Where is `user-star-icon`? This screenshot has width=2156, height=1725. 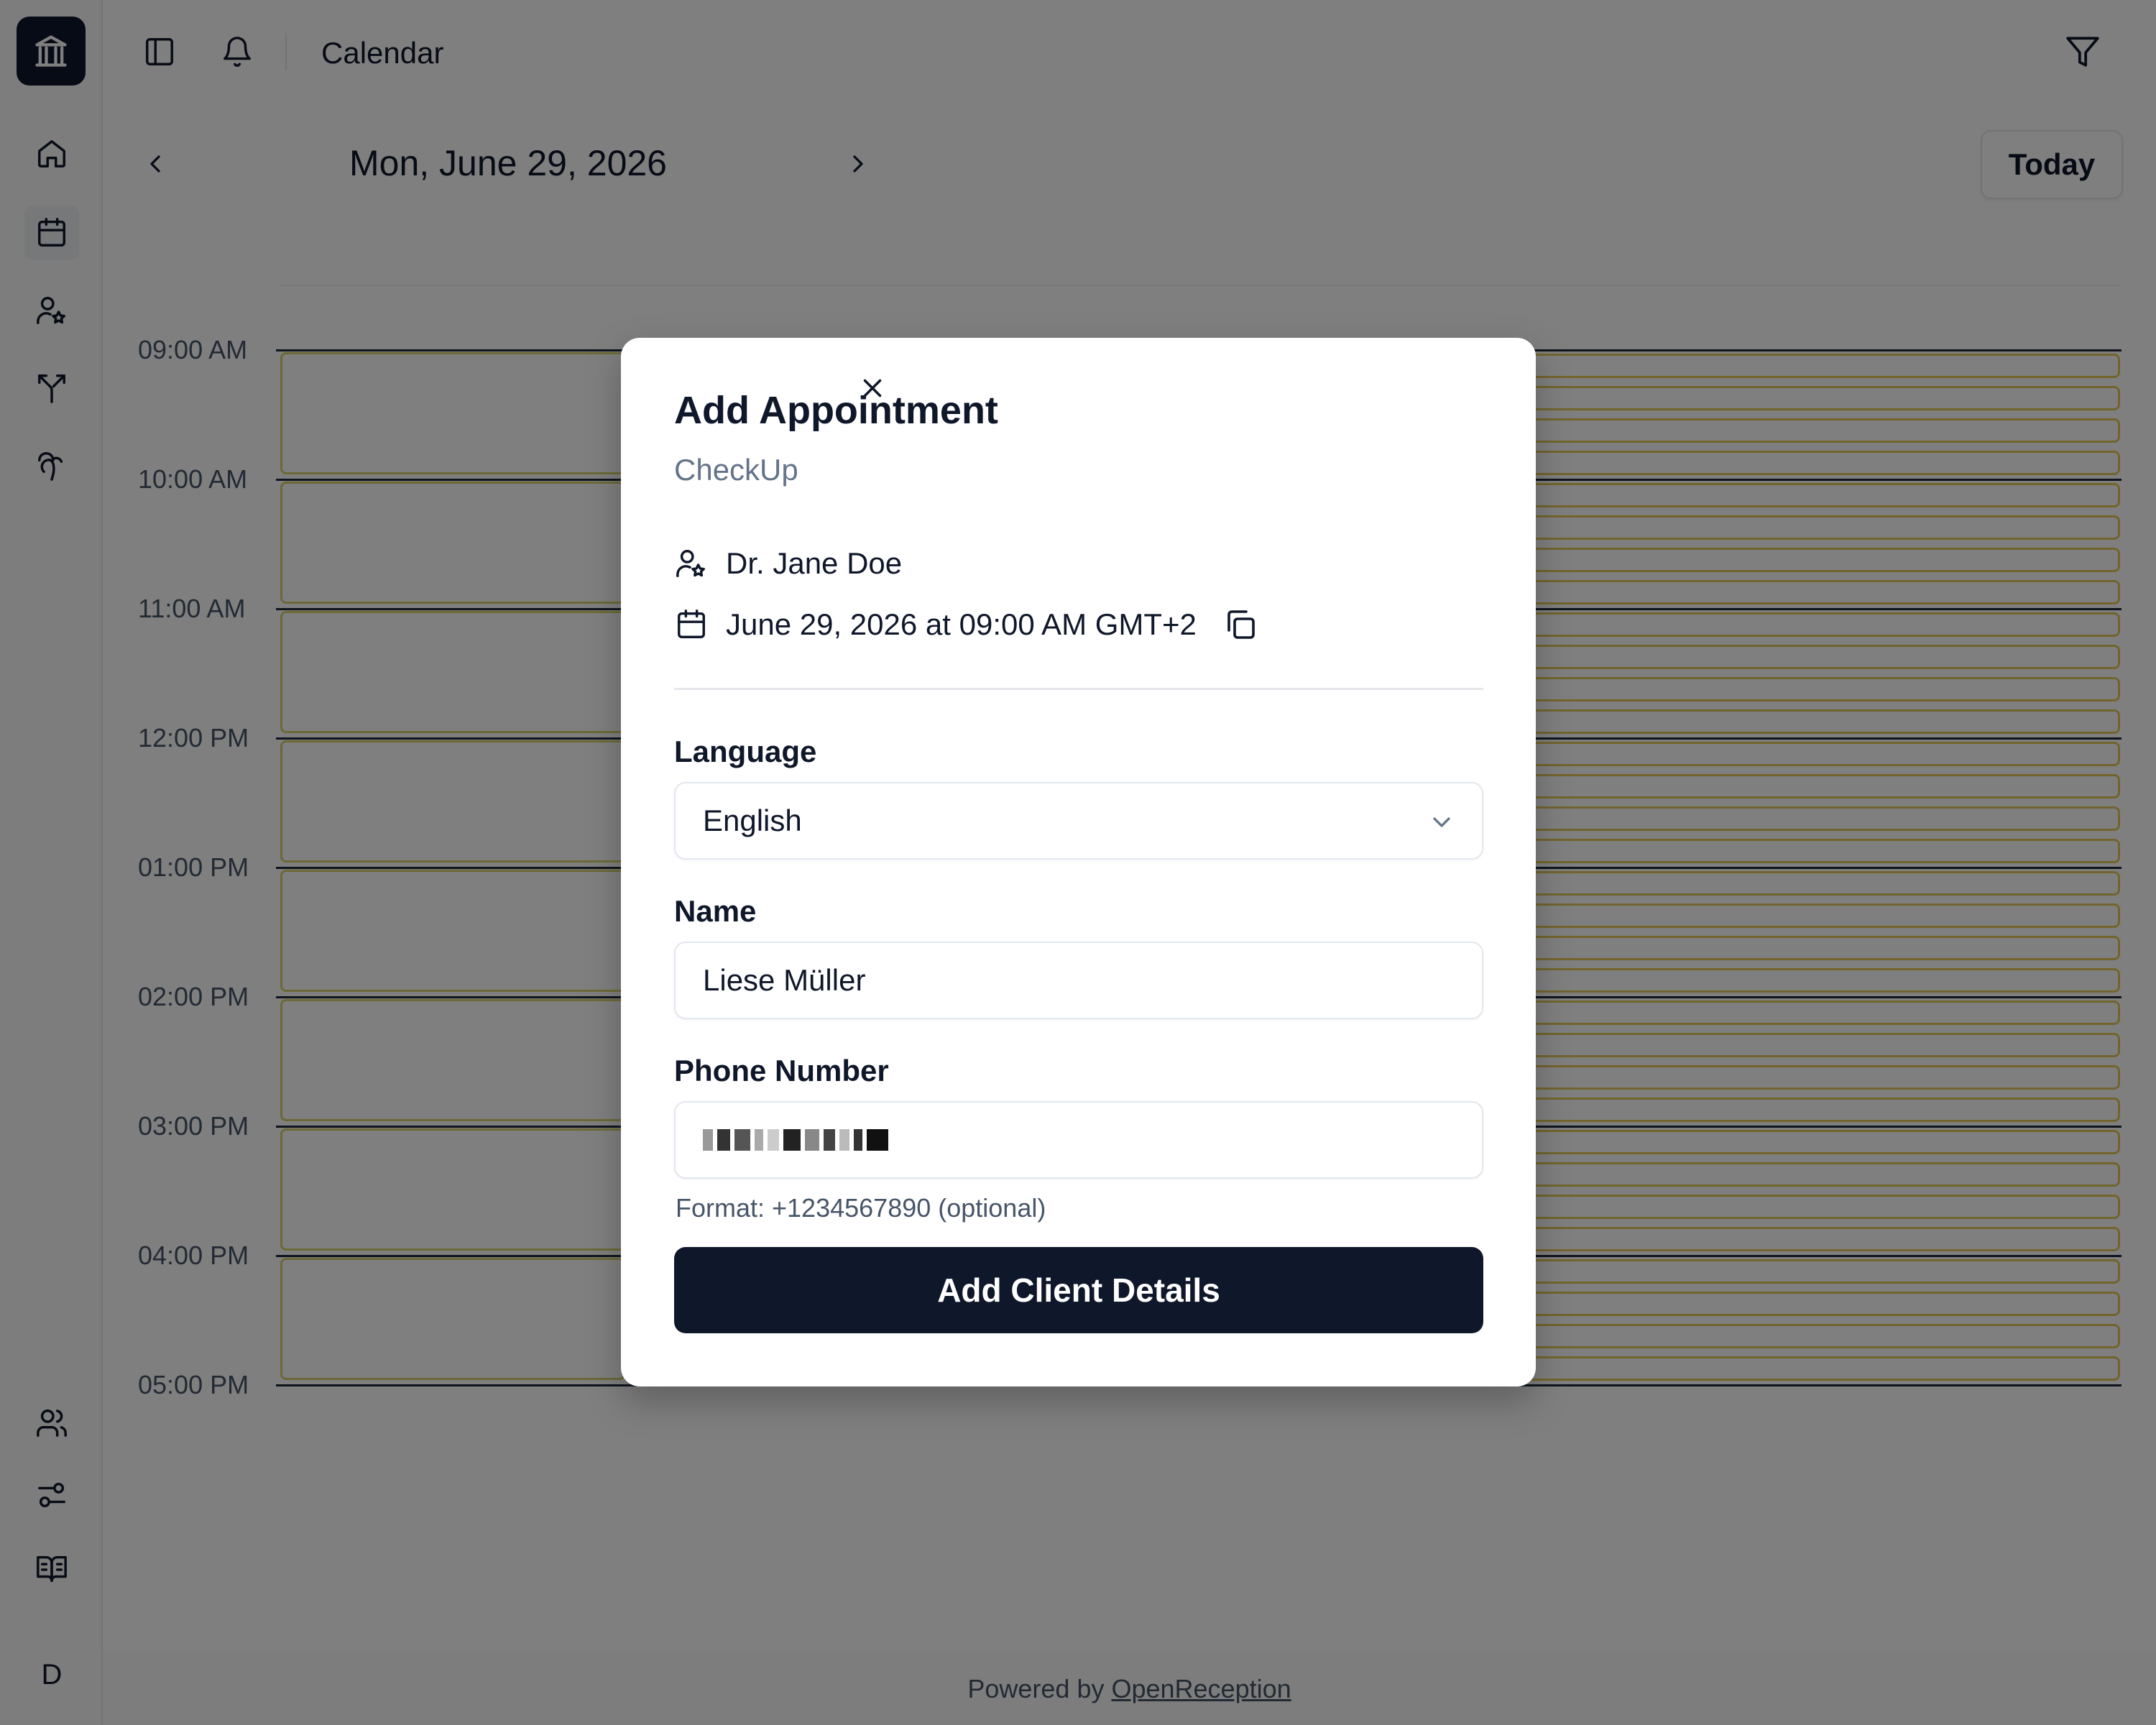
user-star-icon is located at coordinates (691, 563).